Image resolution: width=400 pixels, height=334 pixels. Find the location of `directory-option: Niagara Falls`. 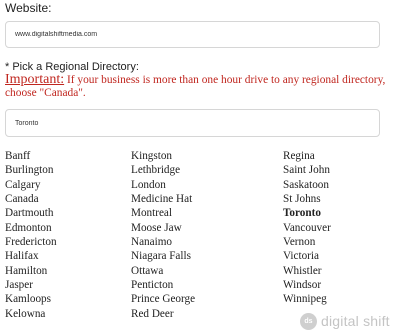

directory-option: Niagara Falls is located at coordinates (163, 256).